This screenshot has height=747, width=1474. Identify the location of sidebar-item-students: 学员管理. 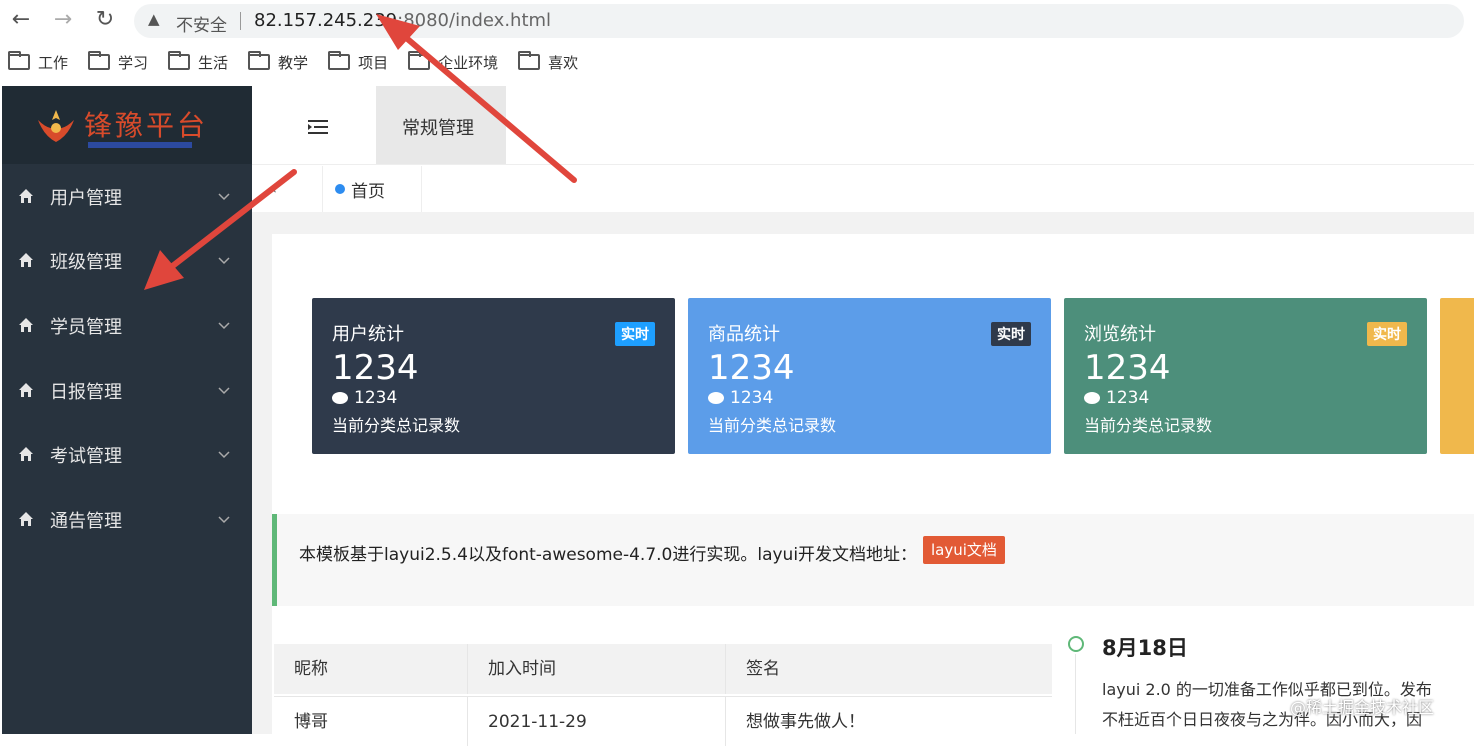
(127, 327).